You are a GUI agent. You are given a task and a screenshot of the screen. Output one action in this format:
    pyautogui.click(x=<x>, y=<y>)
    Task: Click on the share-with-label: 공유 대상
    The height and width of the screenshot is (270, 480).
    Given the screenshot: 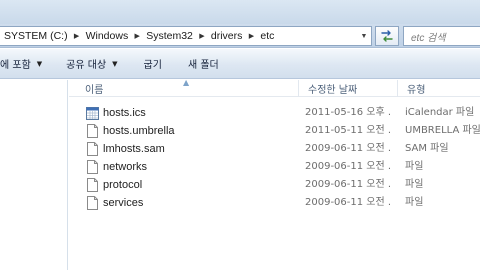 What is the action you would take?
    pyautogui.click(x=86, y=65)
    